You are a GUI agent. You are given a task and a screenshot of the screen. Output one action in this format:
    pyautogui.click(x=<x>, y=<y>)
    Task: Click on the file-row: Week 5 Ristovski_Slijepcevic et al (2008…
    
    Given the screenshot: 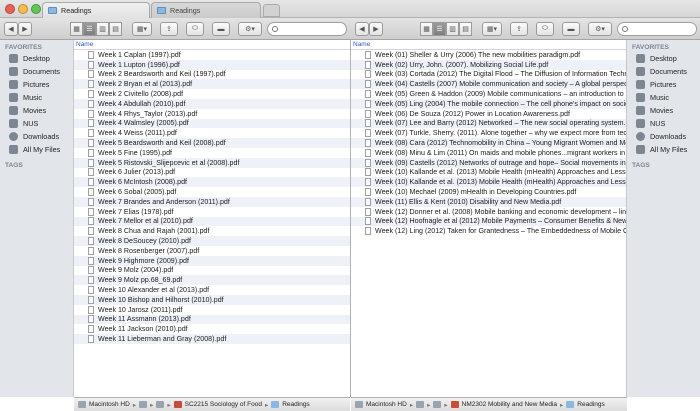 What is the action you would take?
    pyautogui.click(x=212, y=162)
    